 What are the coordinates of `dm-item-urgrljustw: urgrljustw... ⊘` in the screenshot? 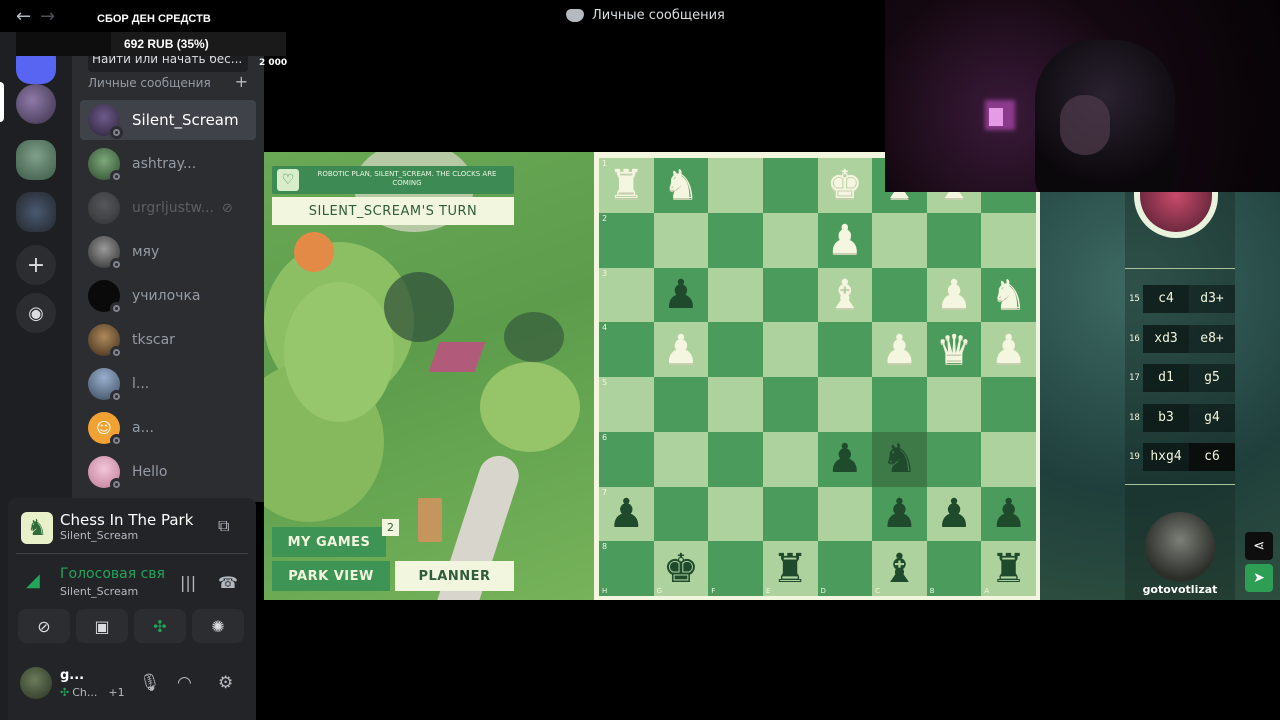 It's located at (168, 208).